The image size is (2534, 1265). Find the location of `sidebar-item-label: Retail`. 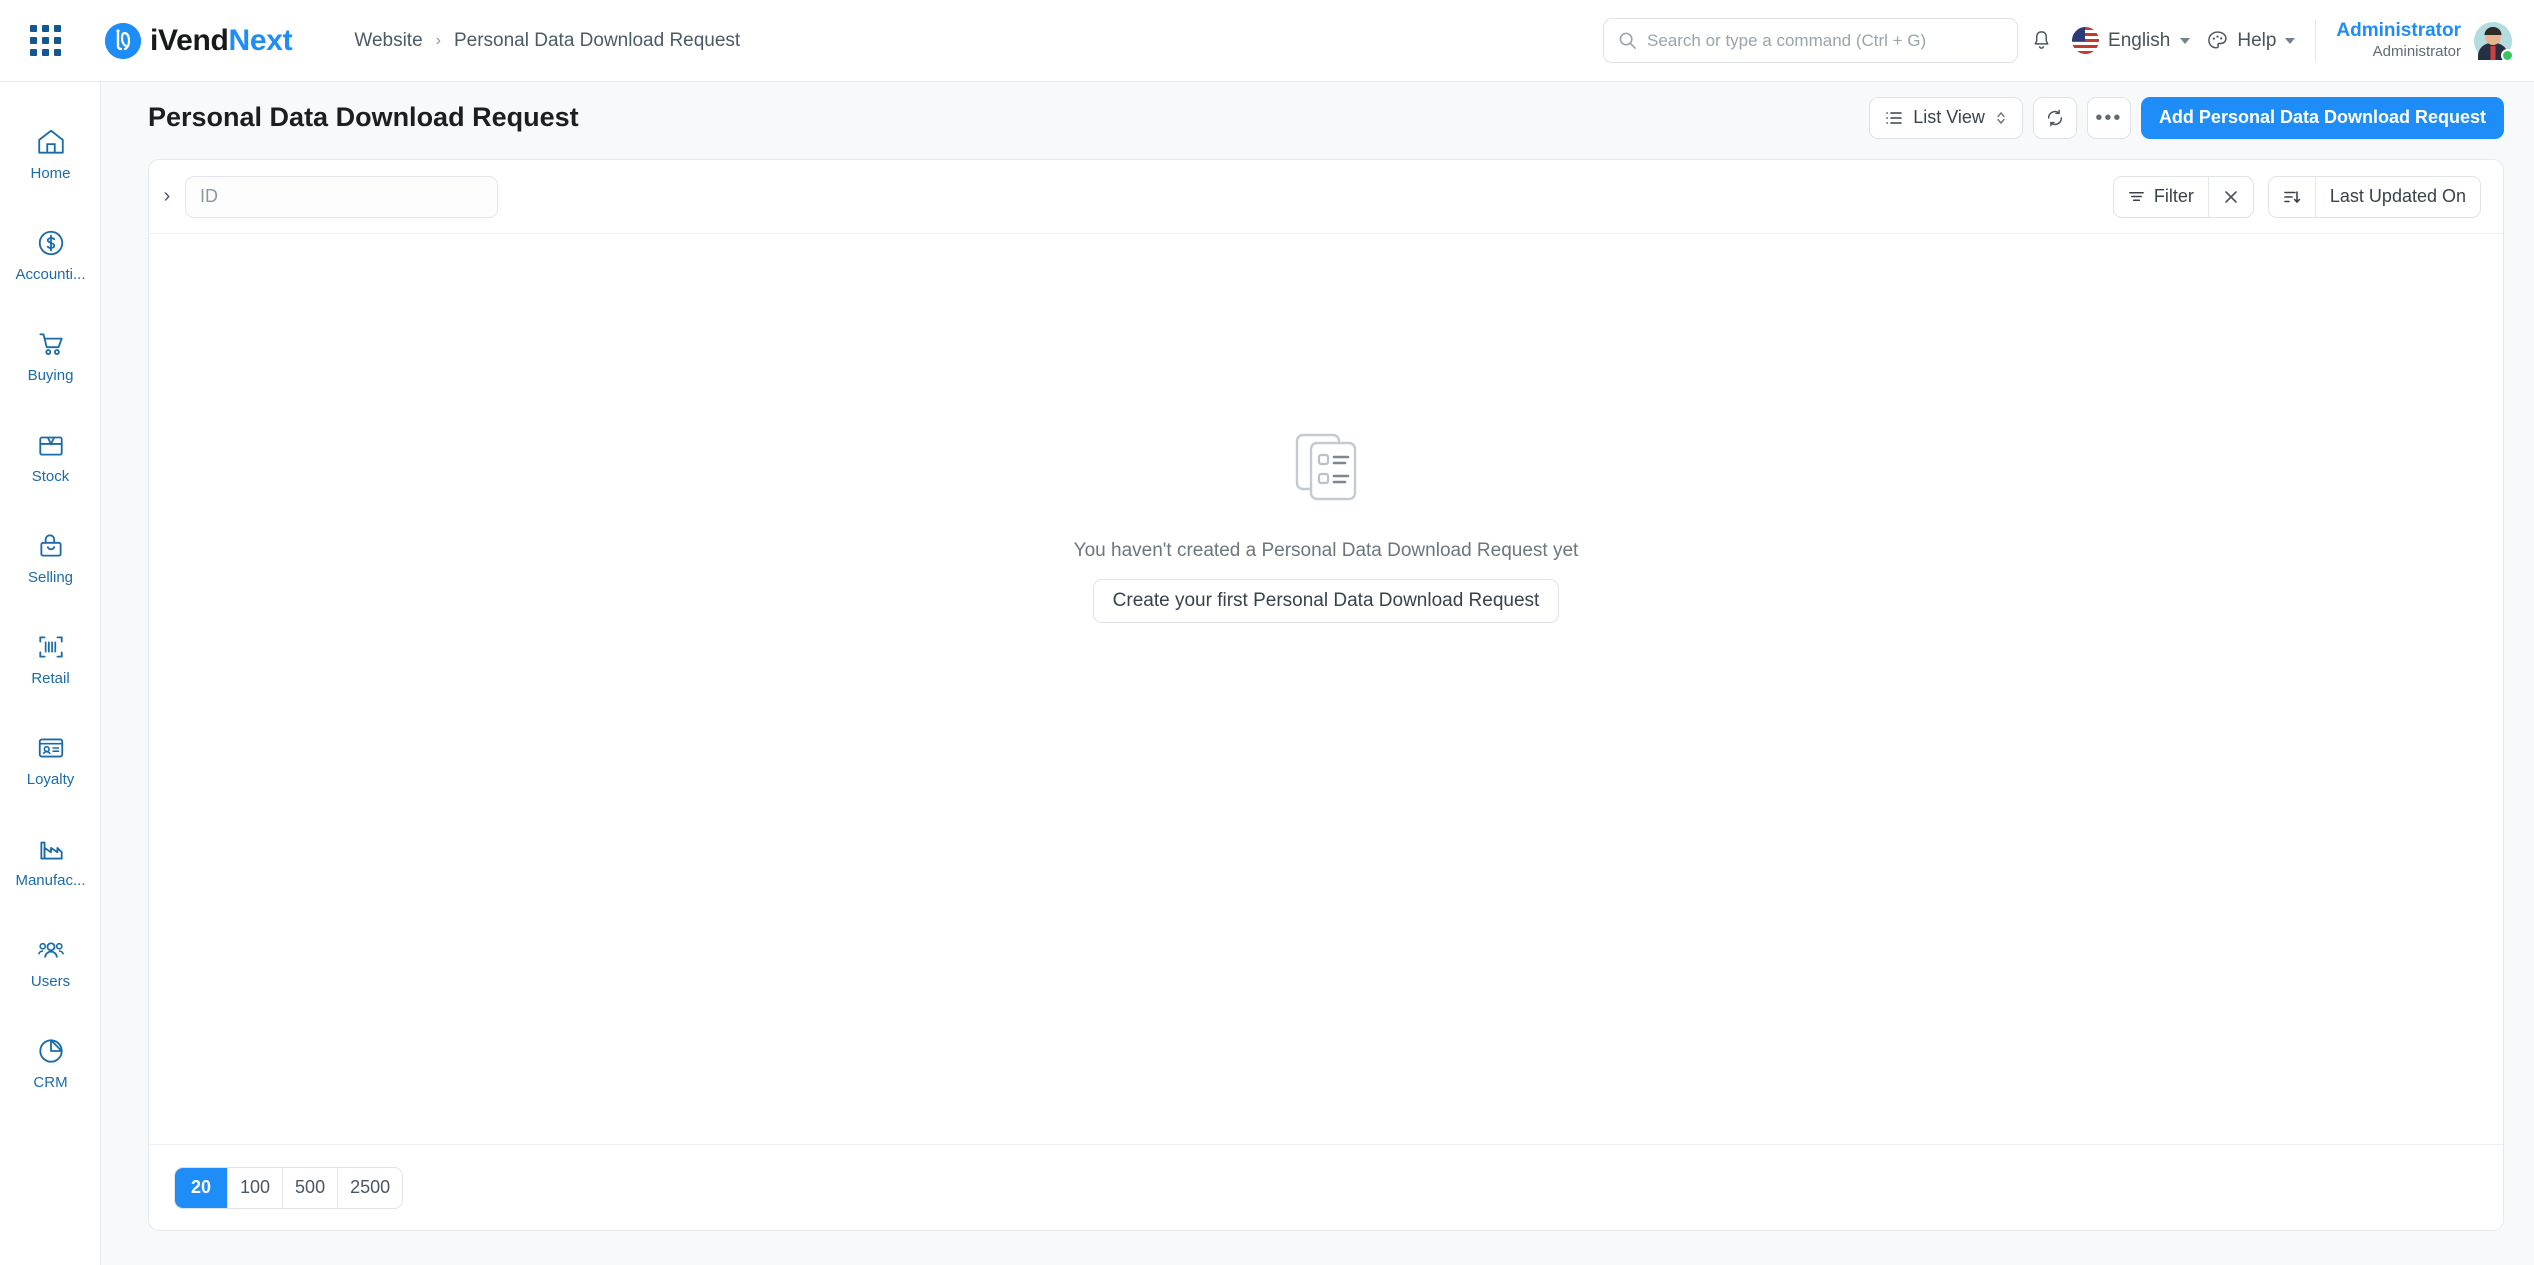

sidebar-item-label: Retail is located at coordinates (50, 678).